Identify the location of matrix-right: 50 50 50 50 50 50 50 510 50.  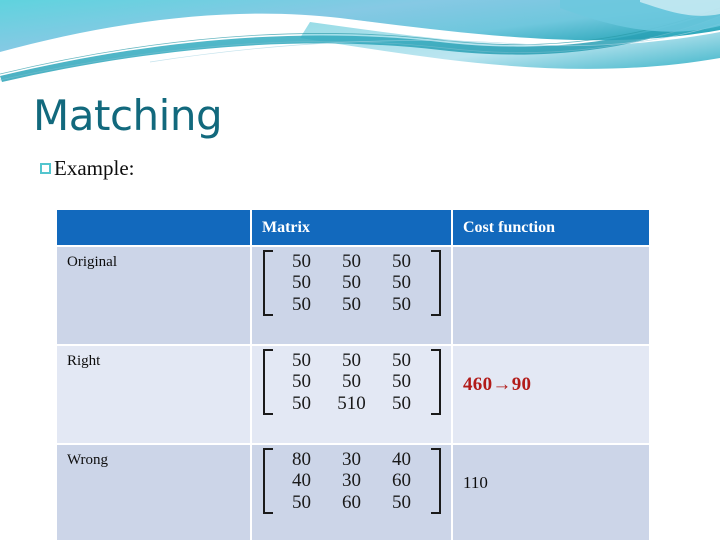
(351, 382).